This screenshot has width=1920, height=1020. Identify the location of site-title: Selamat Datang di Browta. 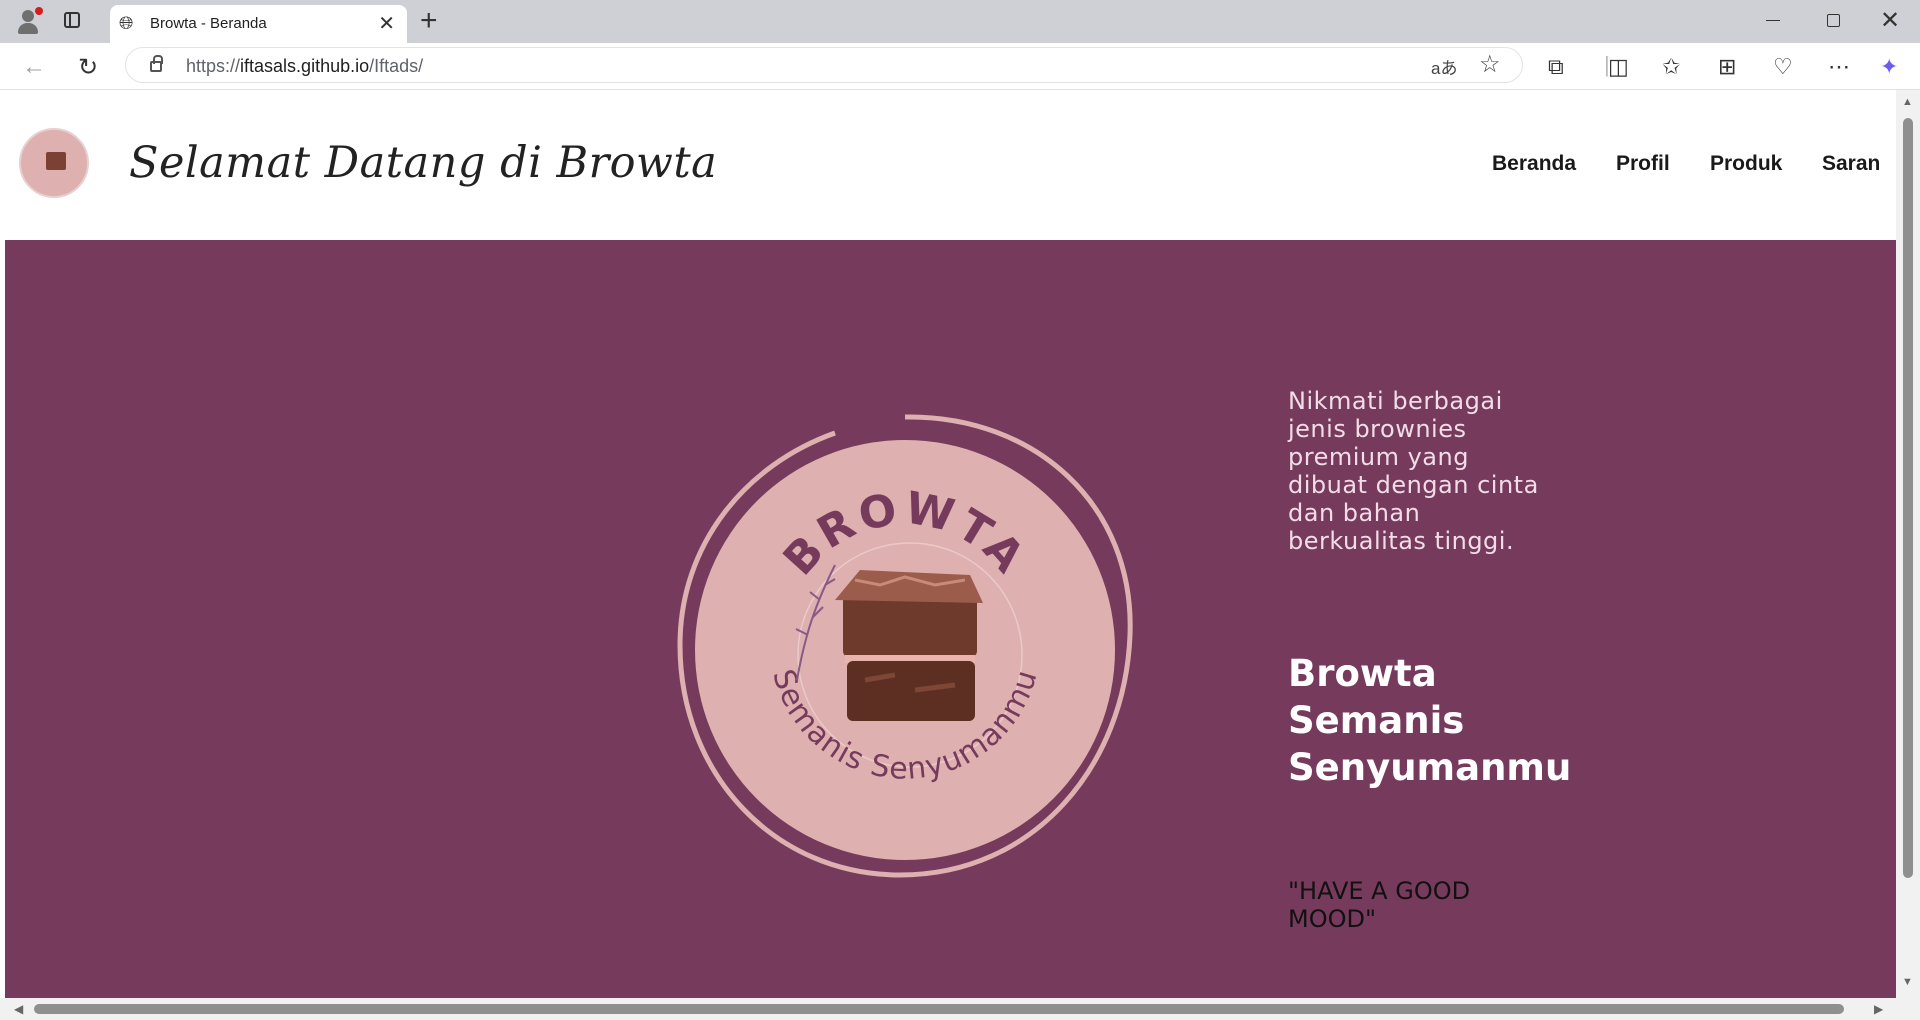
(423, 163).